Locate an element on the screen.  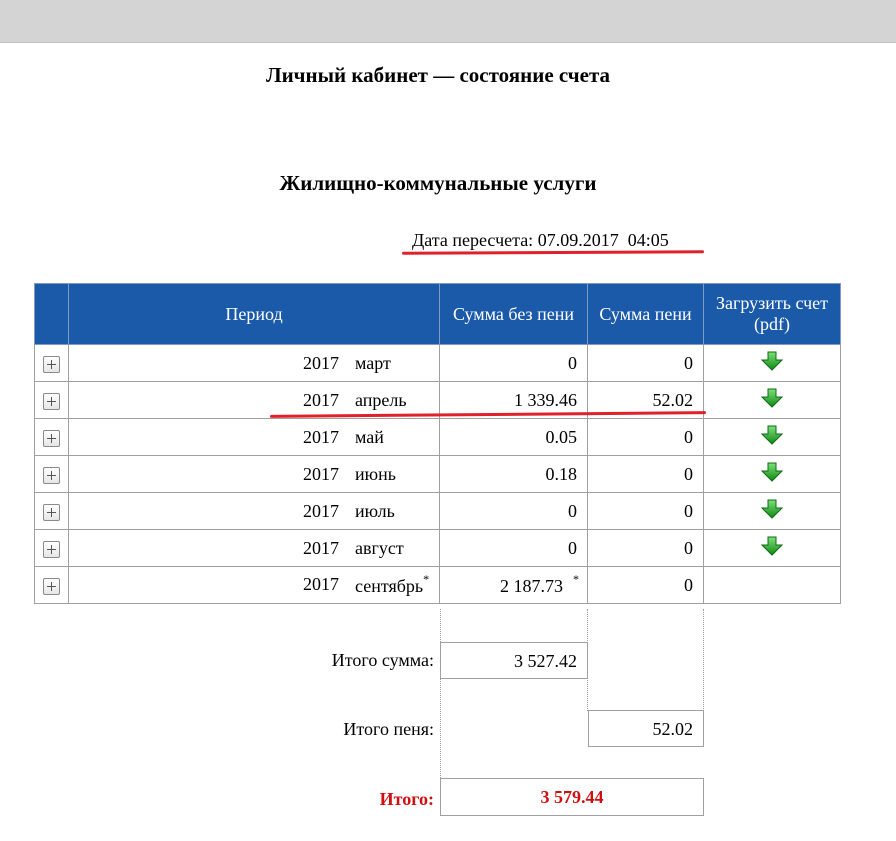
sum-cell: 2 187.73 * is located at coordinates (513, 585).